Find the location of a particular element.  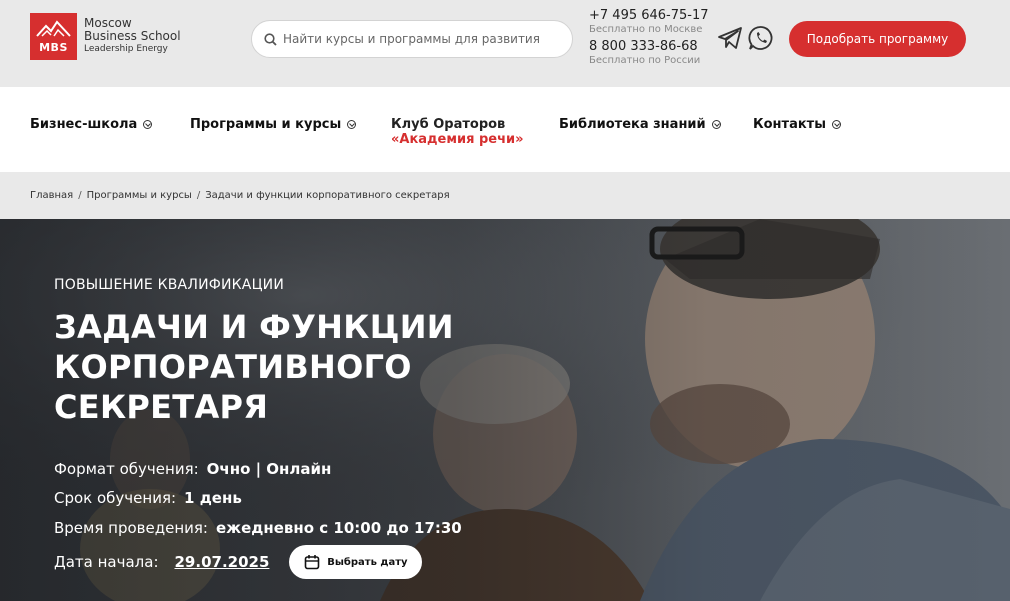

nav-business-school-label: Бизнес-школа is located at coordinates (84, 124).